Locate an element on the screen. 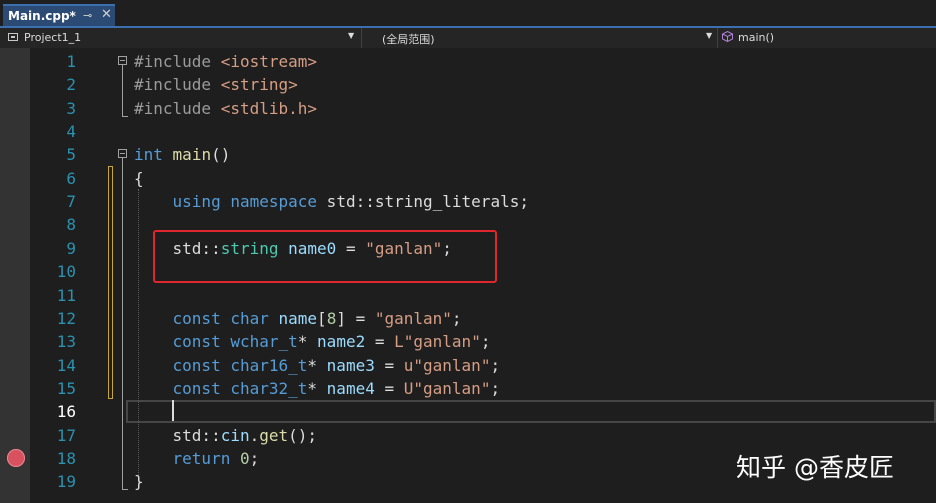 The height and width of the screenshot is (503, 936). code-line: 12 const char name[8] = "ganlan"; is located at coordinates (468, 318).